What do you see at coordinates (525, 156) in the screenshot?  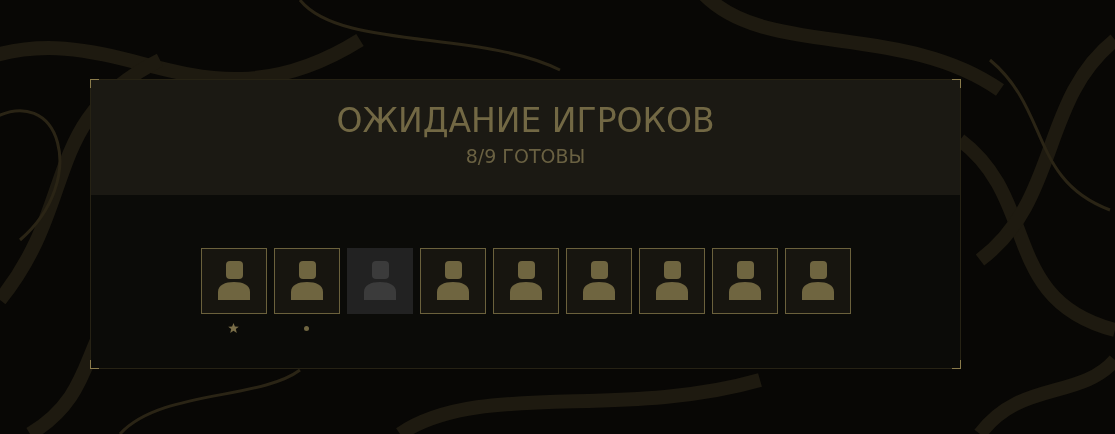 I see `ready-count: 8/9 ГОТОВЫ` at bounding box center [525, 156].